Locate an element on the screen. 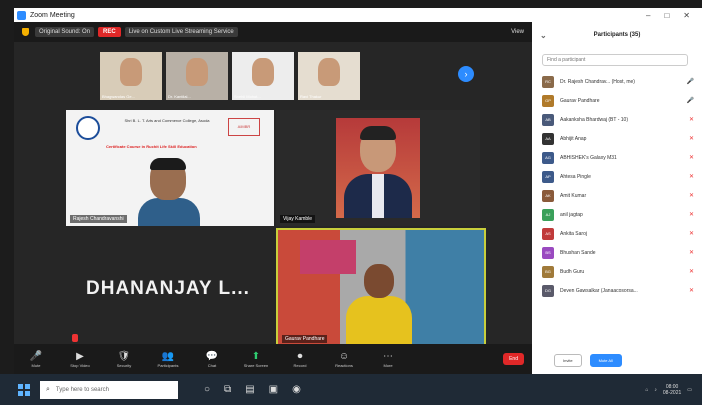 This screenshot has height=405, width=702. cortana-icon: ○ is located at coordinates (207, 389).